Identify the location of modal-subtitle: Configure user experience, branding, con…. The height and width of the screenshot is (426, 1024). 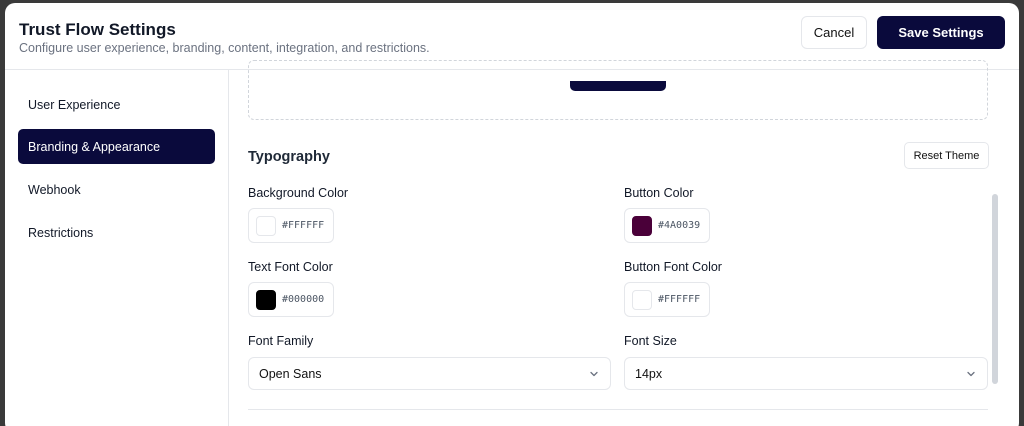
(224, 48).